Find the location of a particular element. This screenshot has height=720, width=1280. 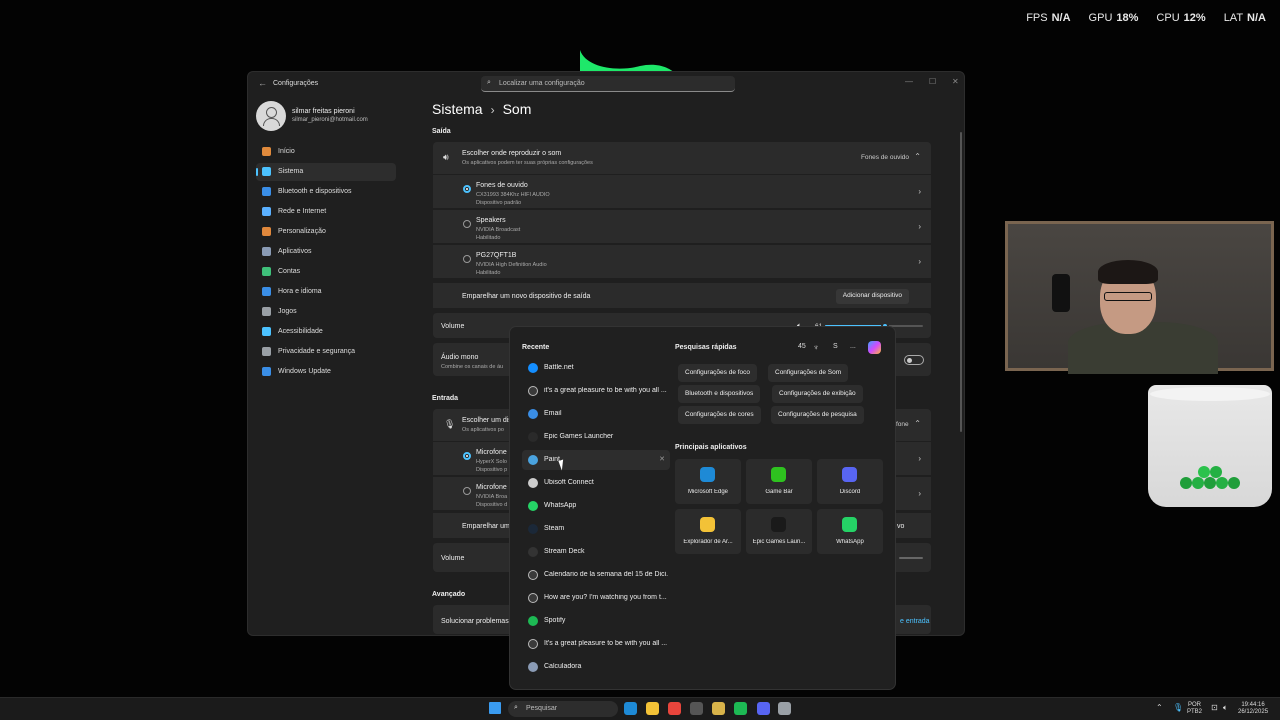

sidebar-item-apps: Aplicativos is located at coordinates (326, 252).